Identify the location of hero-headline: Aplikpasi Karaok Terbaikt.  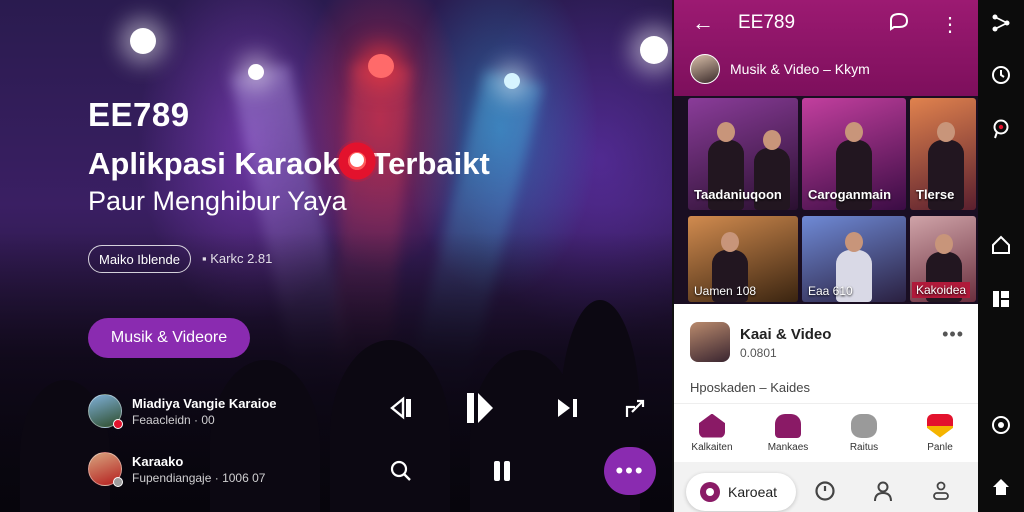
(289, 160).